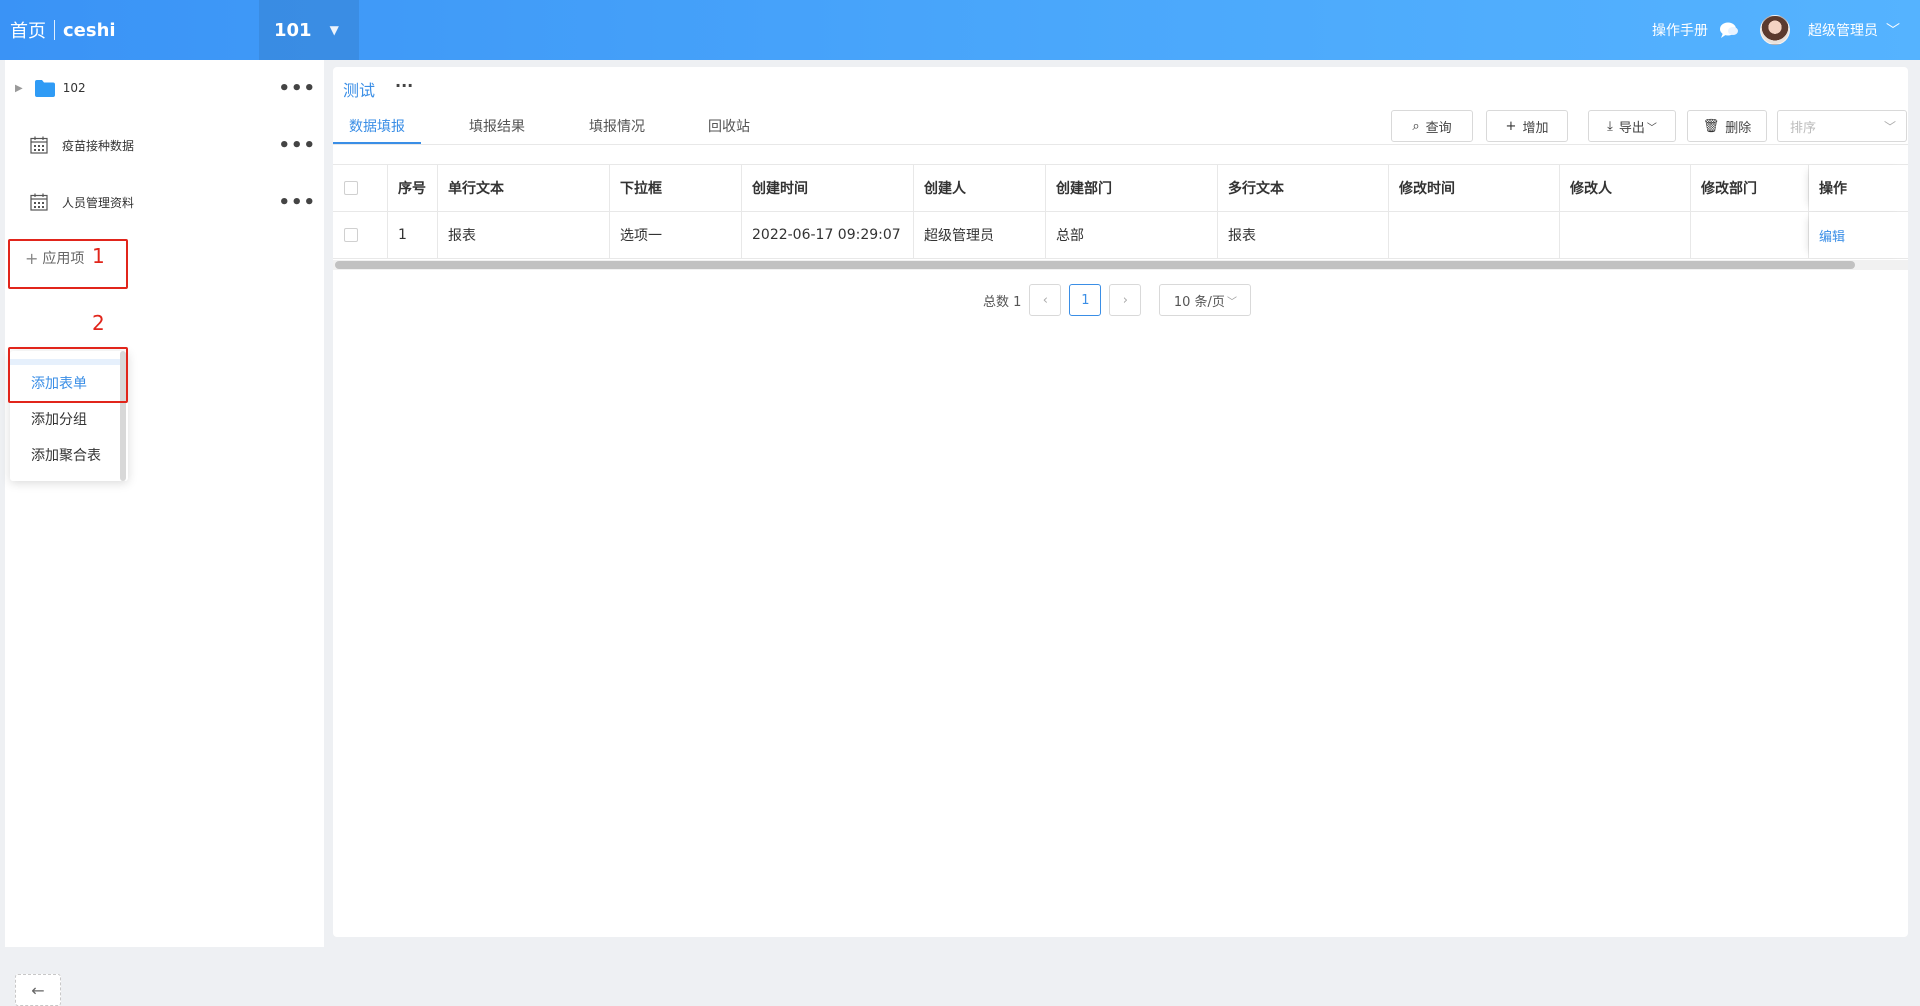 The height and width of the screenshot is (1006, 1920). I want to click on horizontal-scrollbar, so click(1120, 265).